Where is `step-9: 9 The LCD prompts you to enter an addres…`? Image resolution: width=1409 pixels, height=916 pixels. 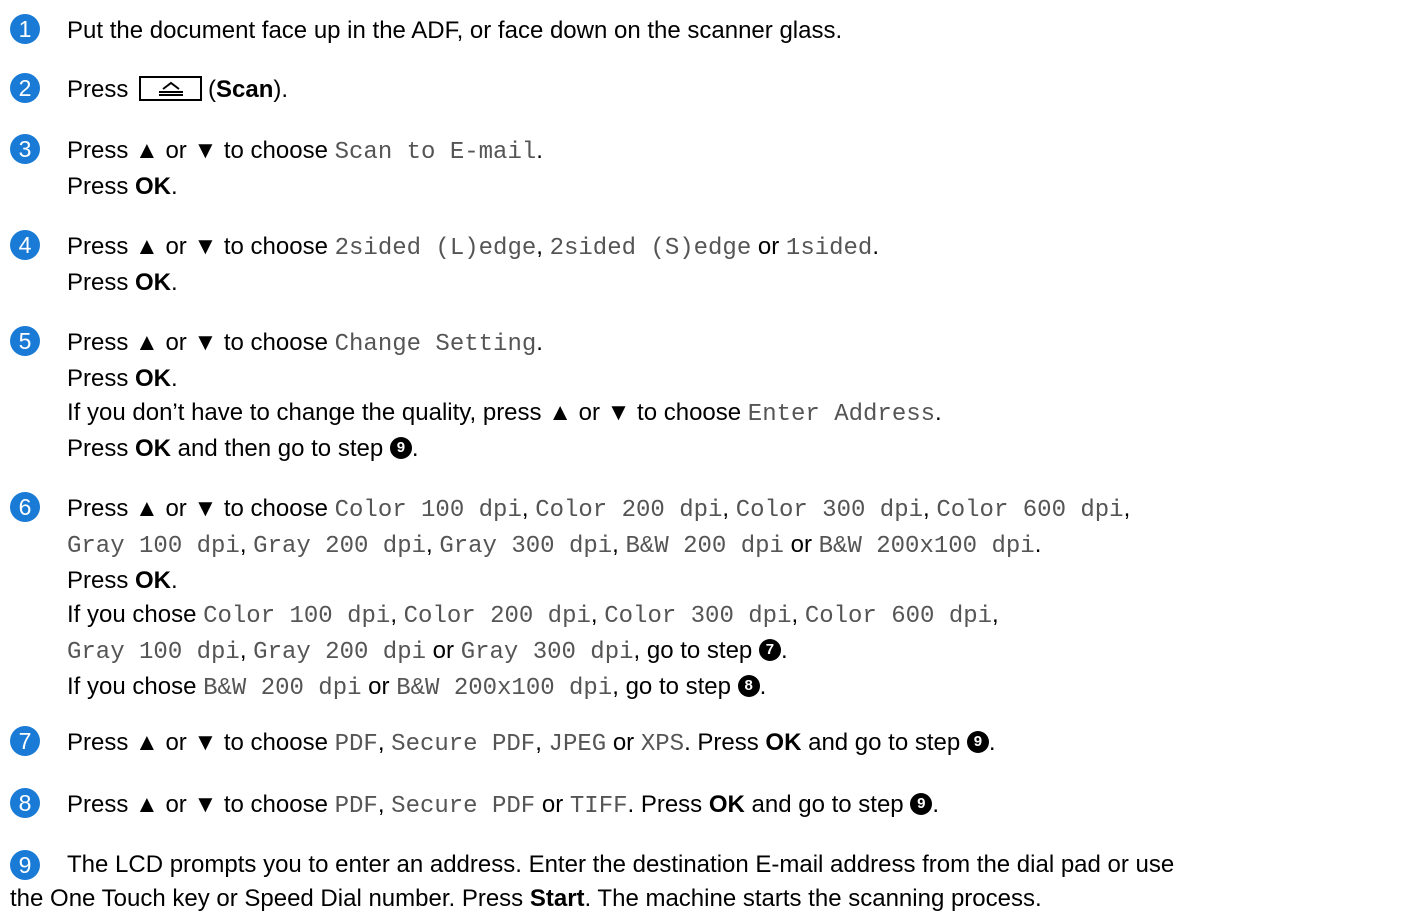
step-9: 9 The LCD prompts you to enter an addres… is located at coordinates (707, 883).